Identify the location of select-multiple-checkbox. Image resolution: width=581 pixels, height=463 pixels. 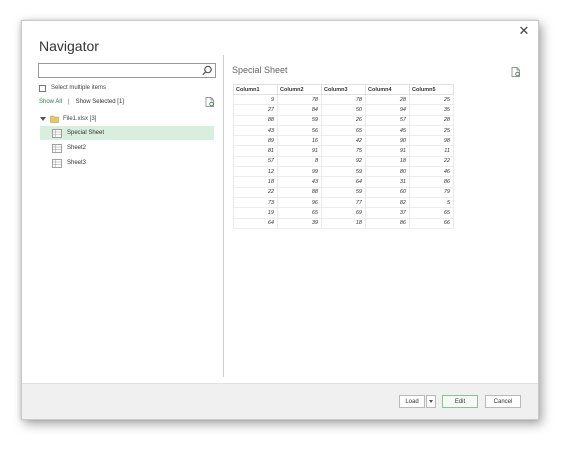
(42, 88).